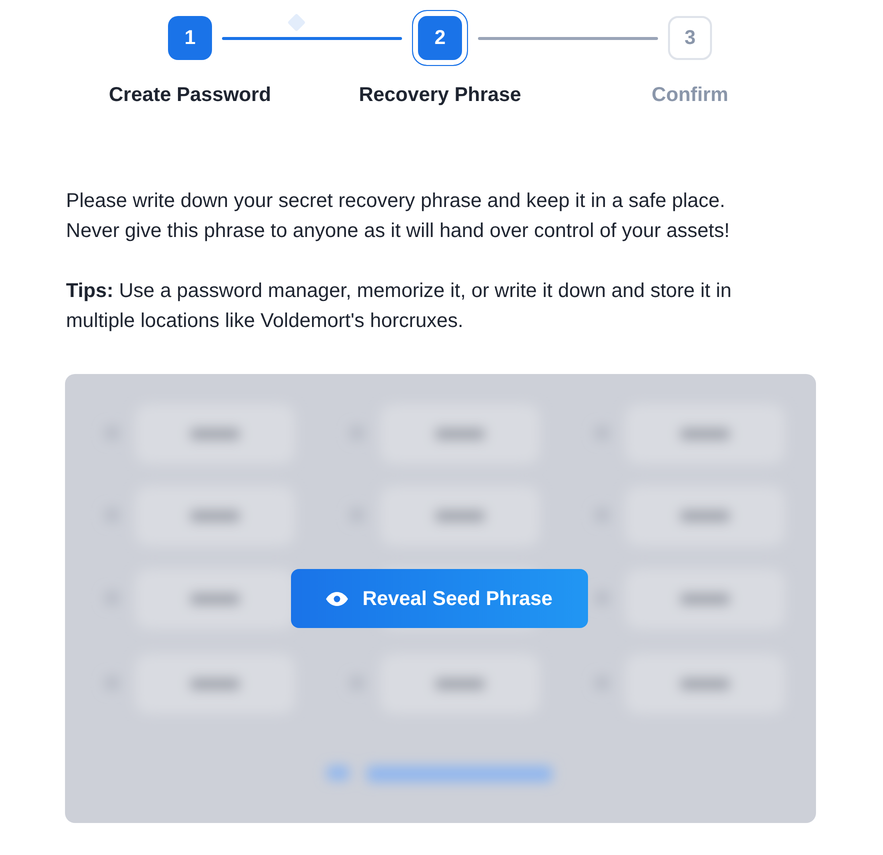 This screenshot has height=855, width=883. Describe the element at coordinates (190, 38) in the screenshot. I see `step-number: 1` at that location.